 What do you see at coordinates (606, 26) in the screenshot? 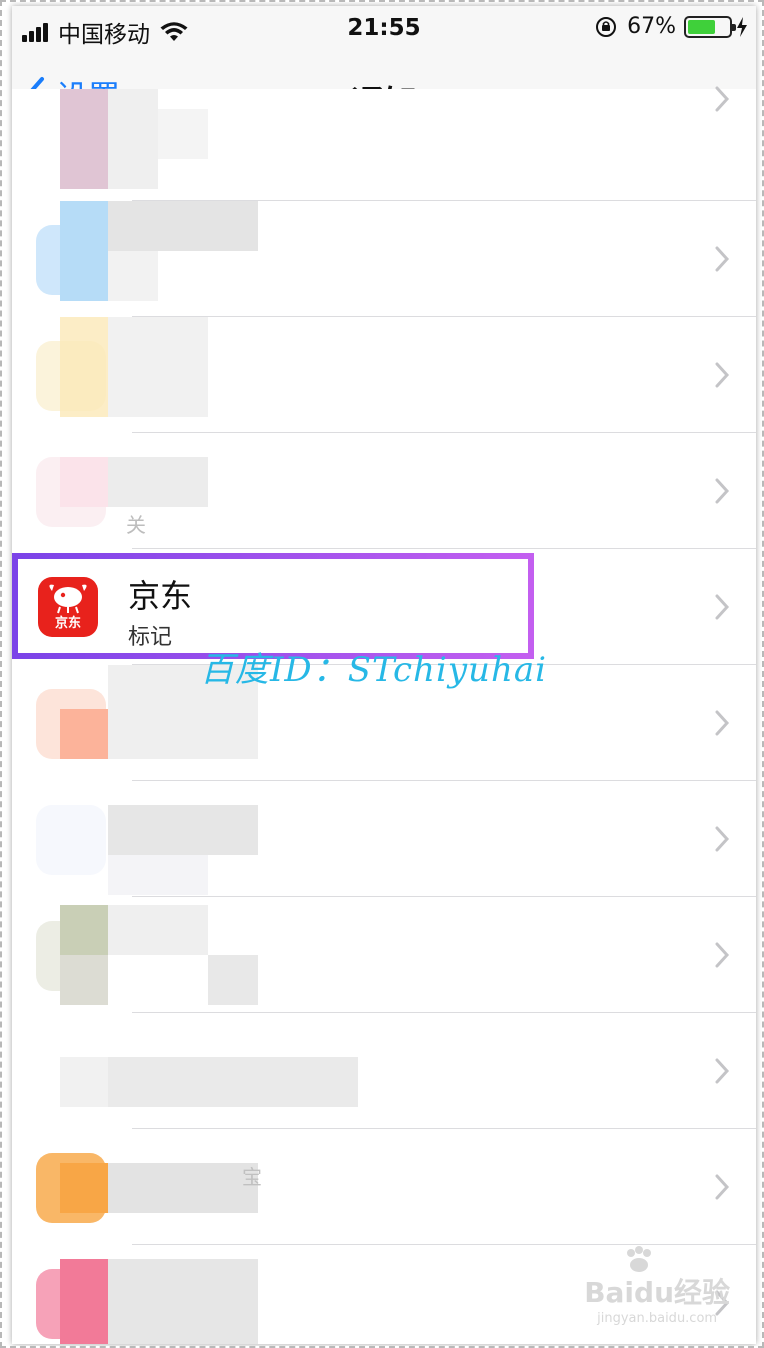
I see `rotation-lock-icon` at bounding box center [606, 26].